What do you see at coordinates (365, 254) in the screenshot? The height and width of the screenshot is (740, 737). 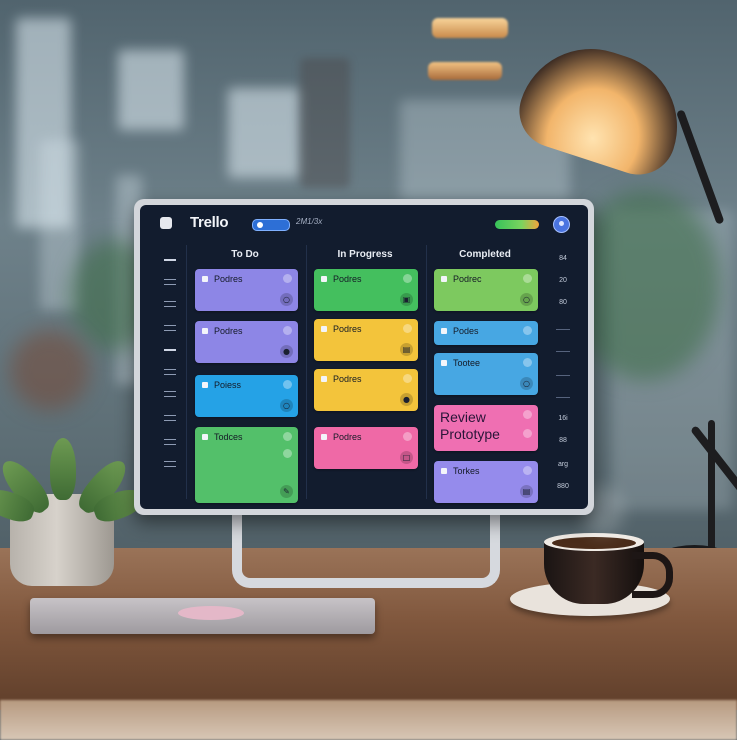 I see `column-title: In Progress` at bounding box center [365, 254].